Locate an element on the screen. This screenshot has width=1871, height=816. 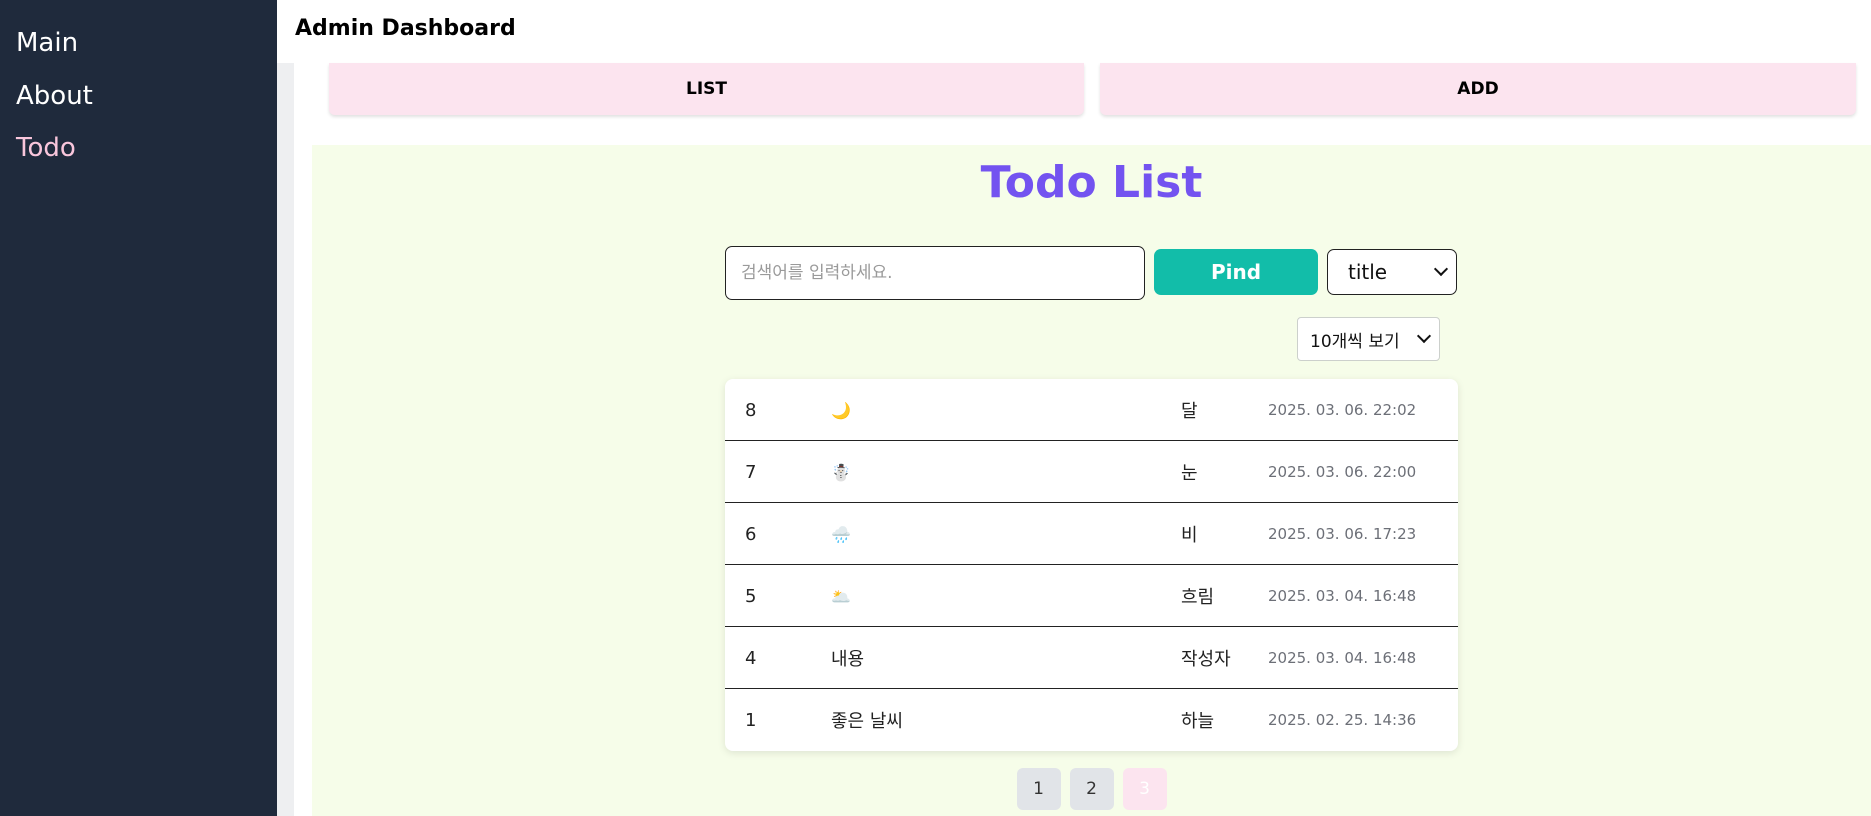
row-title: 🌧️ is located at coordinates (841, 534).